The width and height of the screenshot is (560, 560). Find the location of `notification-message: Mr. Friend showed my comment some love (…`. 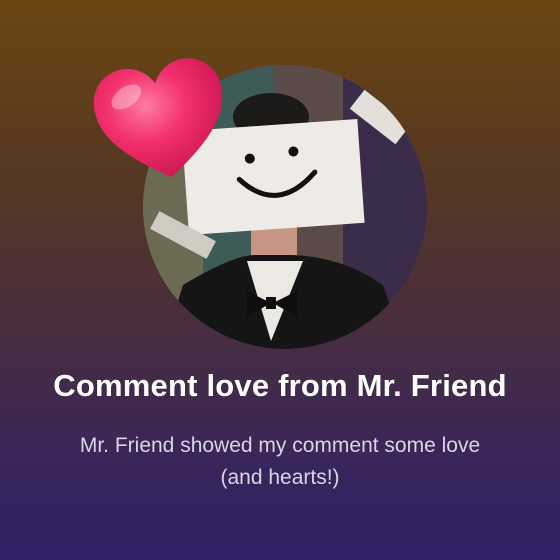

notification-message: Mr. Friend showed my comment some love (… is located at coordinates (280, 461).